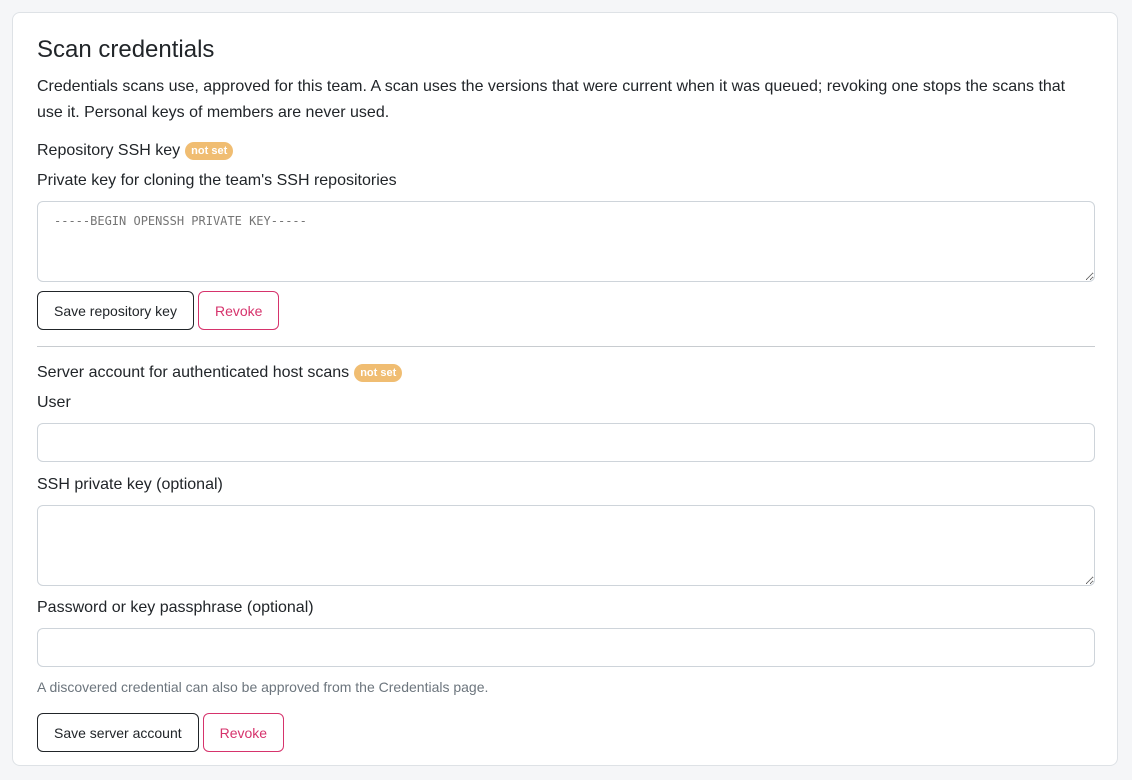 This screenshot has width=1132, height=780. I want to click on card-title: Scan credentials, so click(126, 49).